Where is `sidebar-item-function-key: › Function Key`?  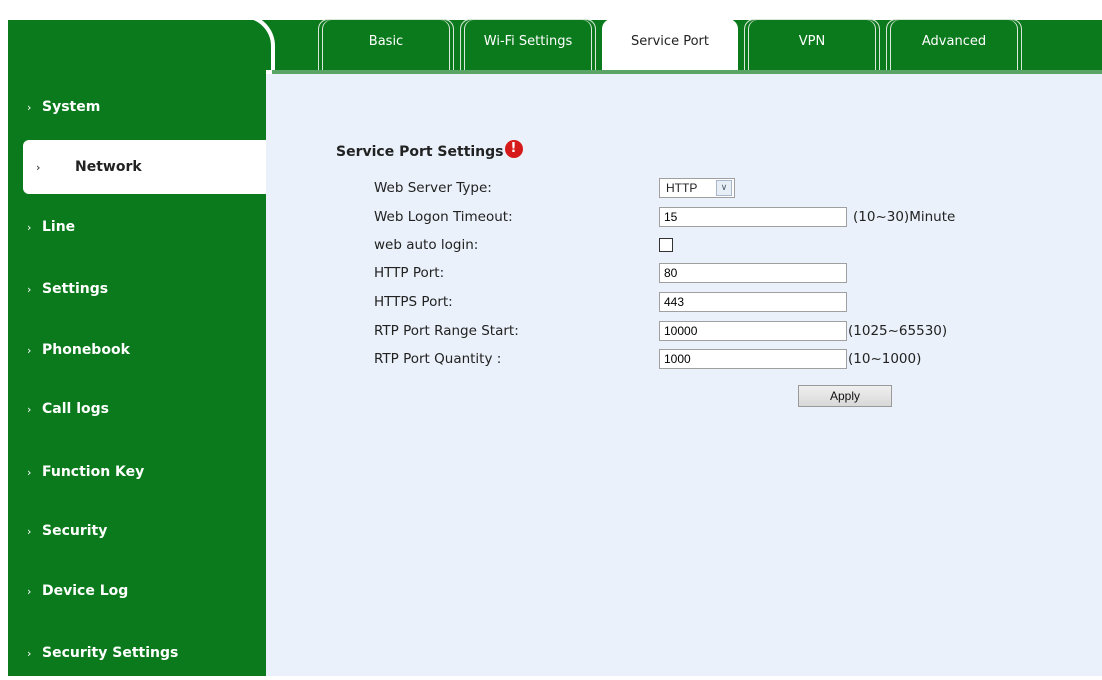 sidebar-item-function-key: › Function Key is located at coordinates (137, 472).